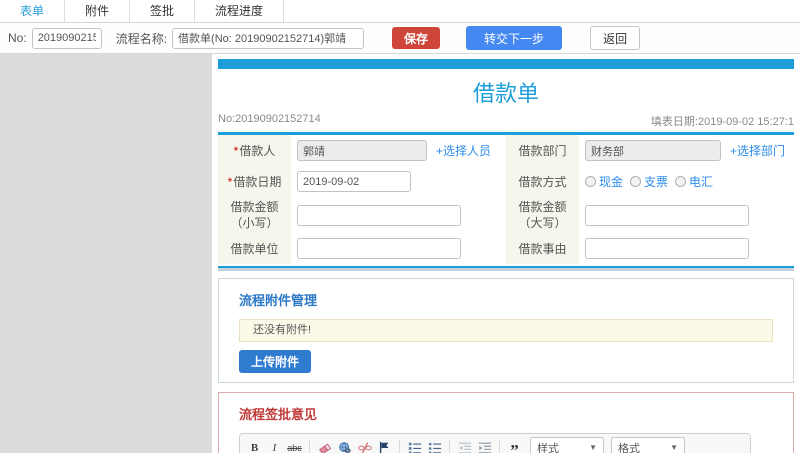 This screenshot has height=453, width=800. Describe the element at coordinates (615, 38) in the screenshot. I see `back-button: 返回` at that location.